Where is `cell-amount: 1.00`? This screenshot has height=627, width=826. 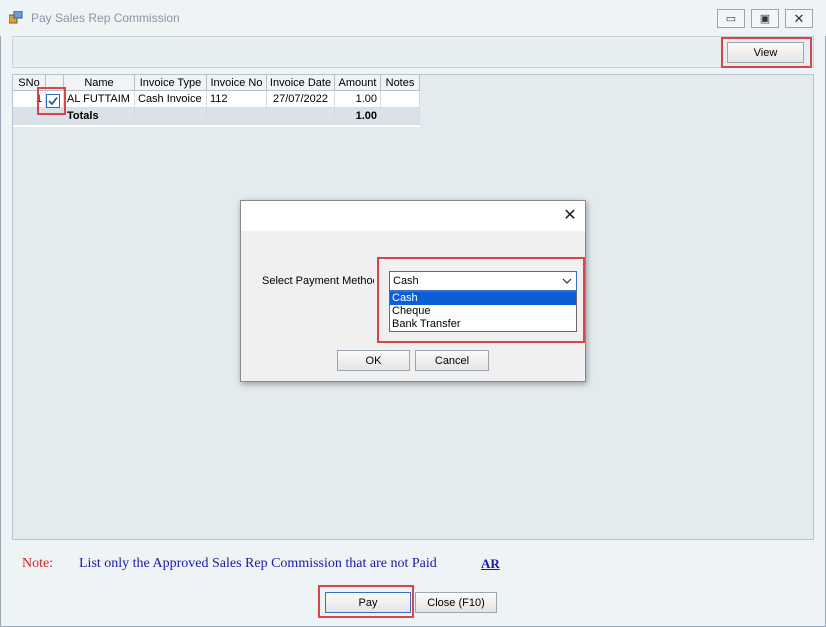
cell-amount: 1.00 is located at coordinates (358, 99).